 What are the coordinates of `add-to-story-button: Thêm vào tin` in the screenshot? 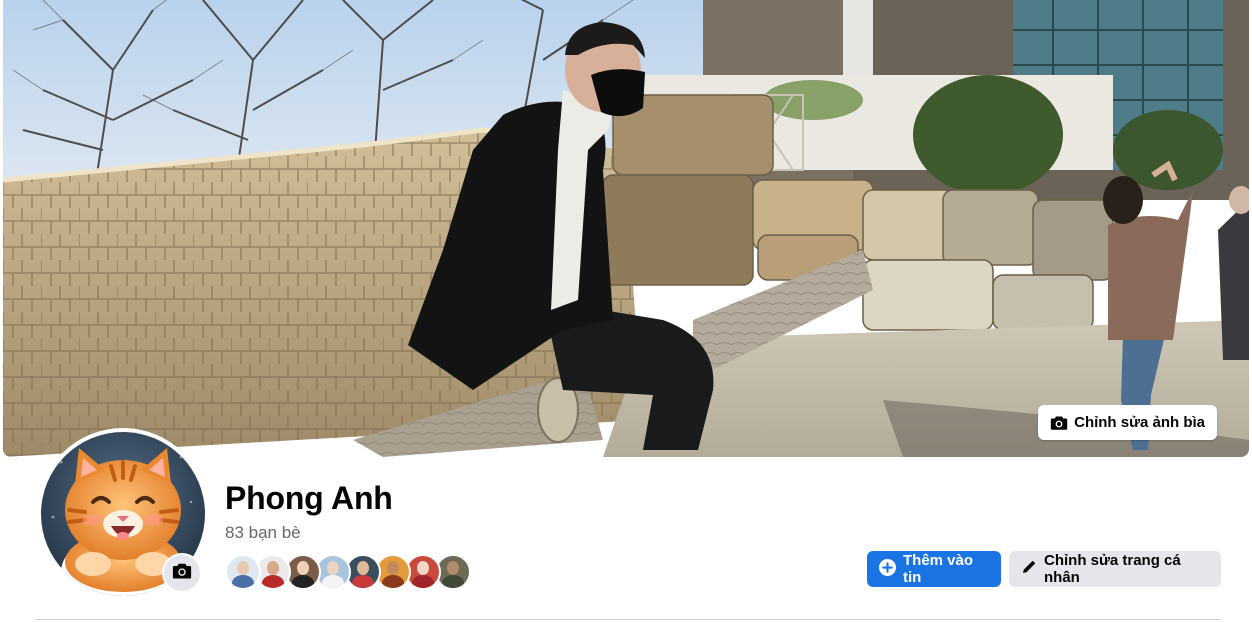 It's located at (934, 569).